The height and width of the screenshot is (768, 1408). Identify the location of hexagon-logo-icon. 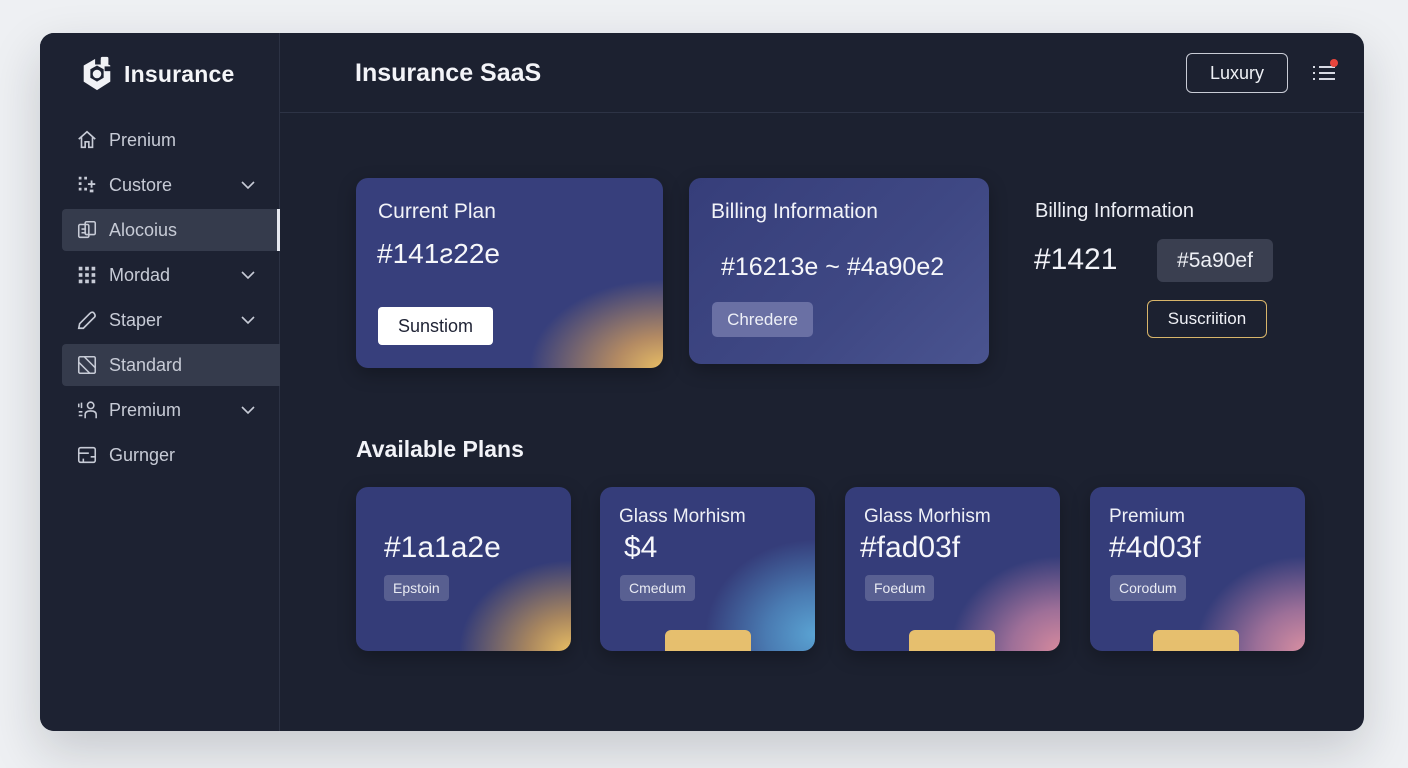
(98, 73).